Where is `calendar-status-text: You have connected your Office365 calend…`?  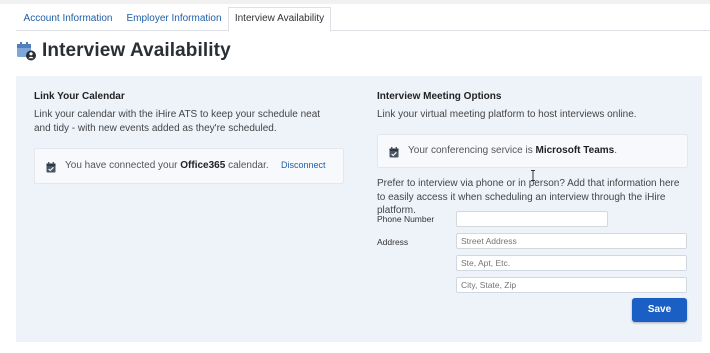 calendar-status-text: You have connected your Office365 calend… is located at coordinates (167, 166).